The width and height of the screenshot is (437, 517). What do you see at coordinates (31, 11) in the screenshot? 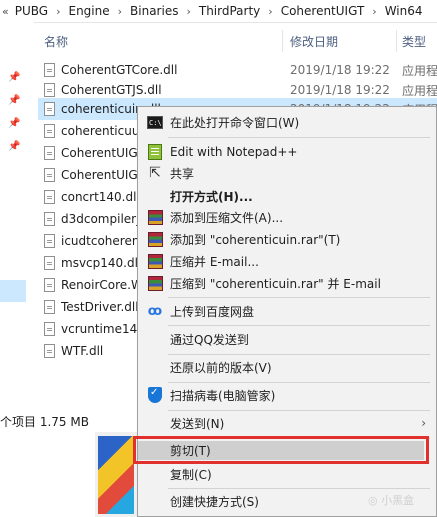
I see `breadcrumb-item-pubg: PUBG` at bounding box center [31, 11].